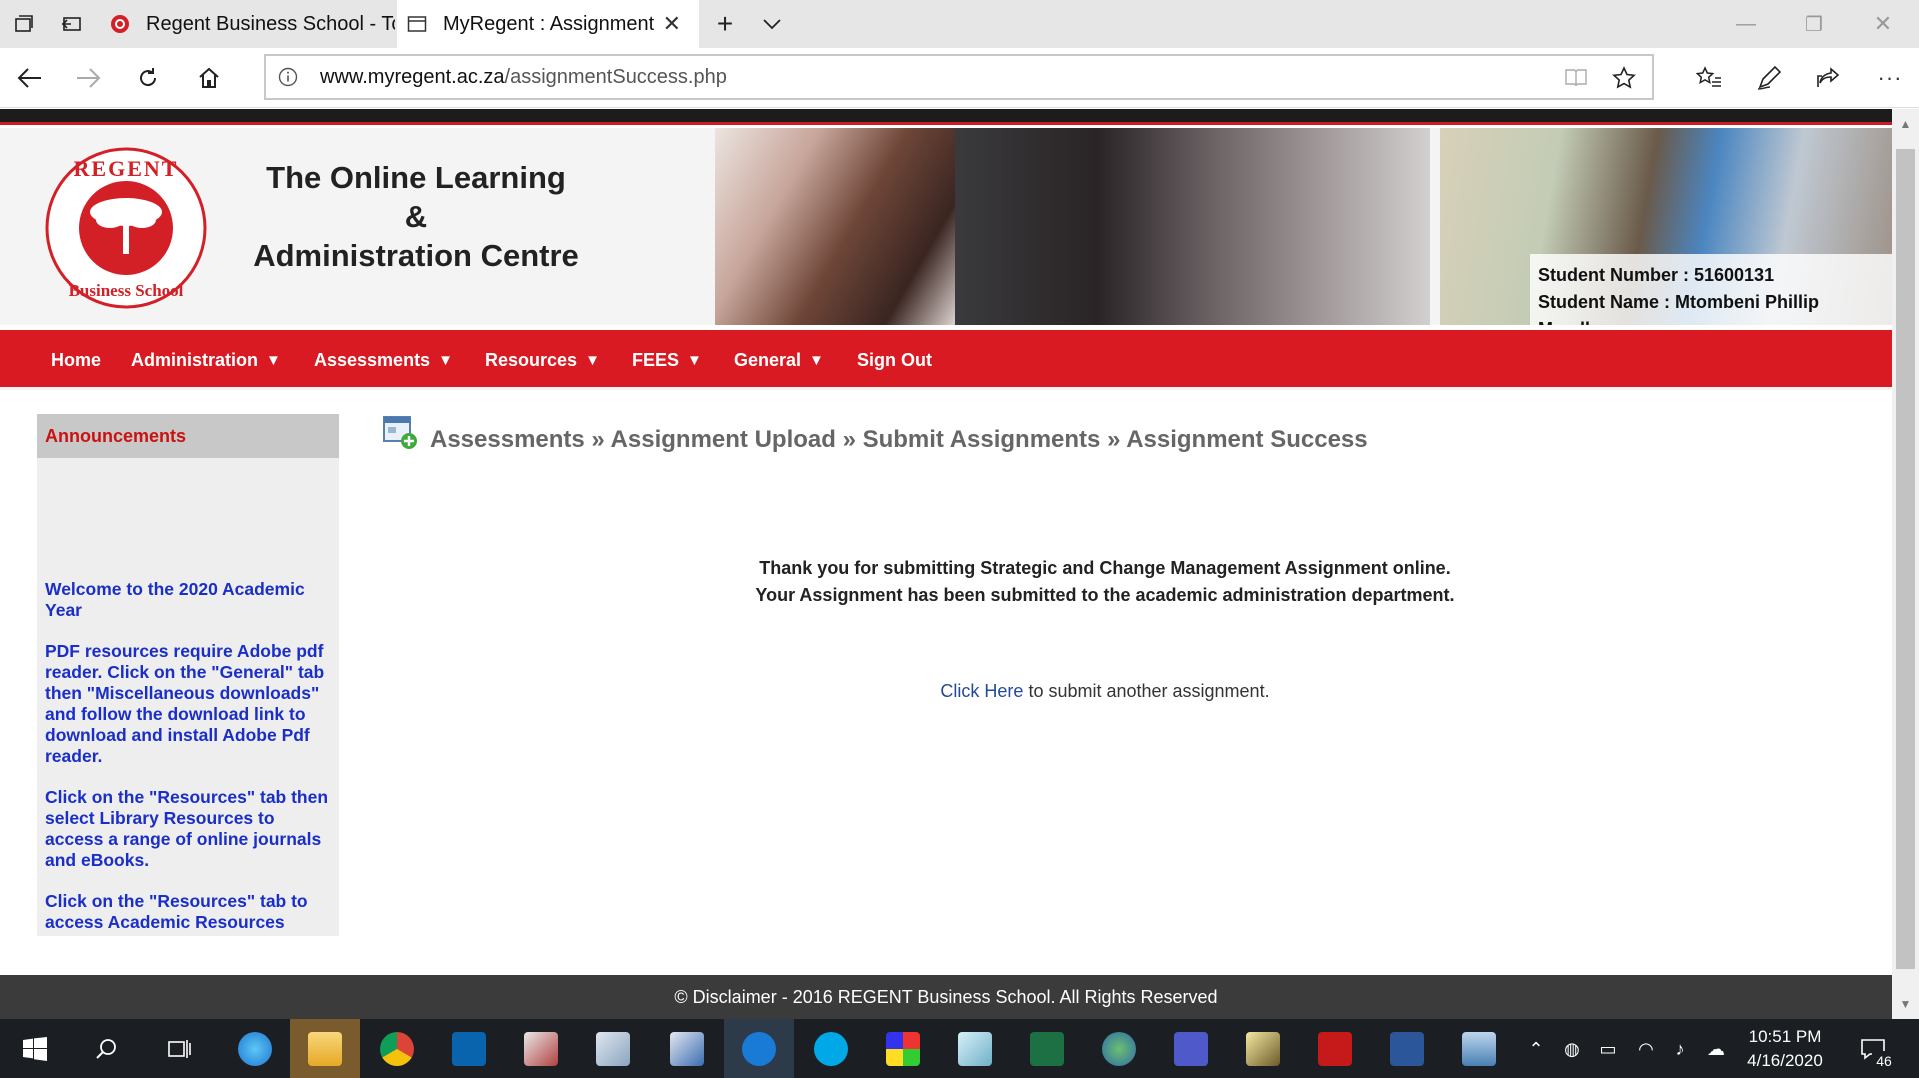  What do you see at coordinates (372, 359) in the screenshot?
I see `menu-assessments-label: Assessments` at bounding box center [372, 359].